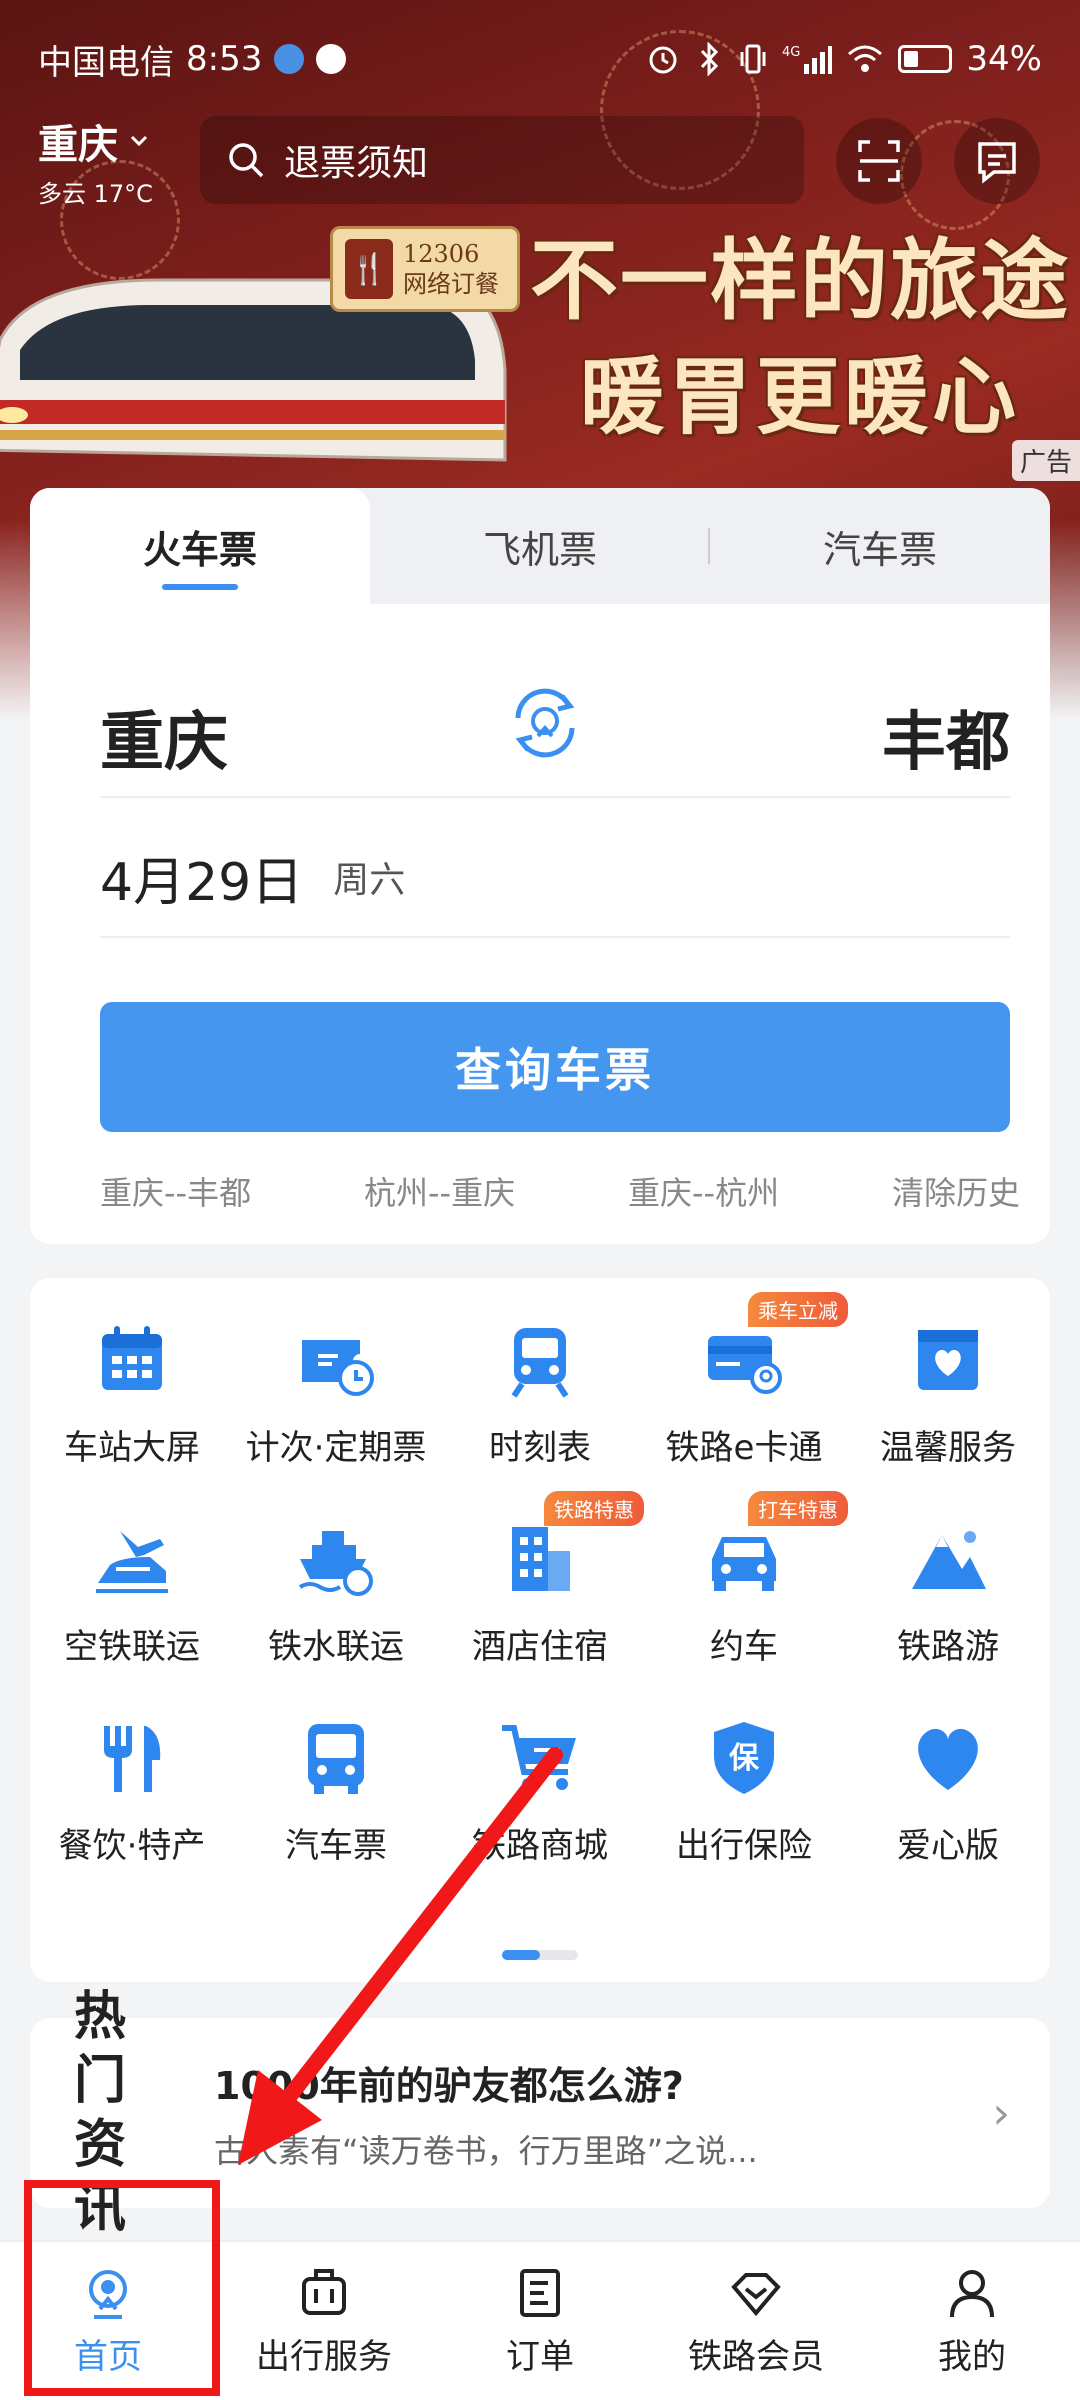 The height and width of the screenshot is (2400, 1080). What do you see at coordinates (356, 163) in the screenshot?
I see `search-placeholder: 退票须知` at bounding box center [356, 163].